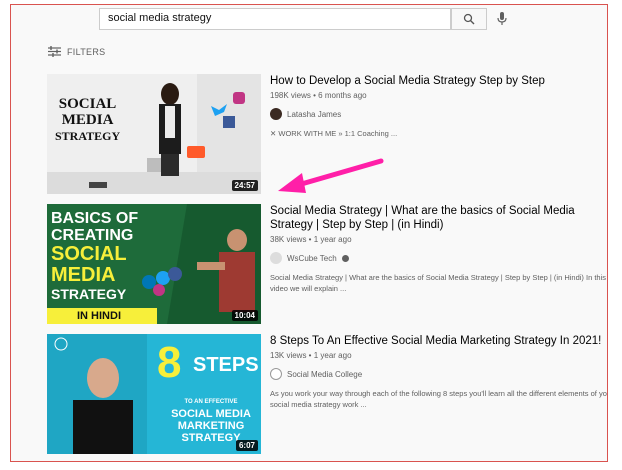 Image resolution: width=622 pixels, height=470 pixels. What do you see at coordinates (312, 258) in the screenshot?
I see `channel-name: WsCube Tech` at bounding box center [312, 258].